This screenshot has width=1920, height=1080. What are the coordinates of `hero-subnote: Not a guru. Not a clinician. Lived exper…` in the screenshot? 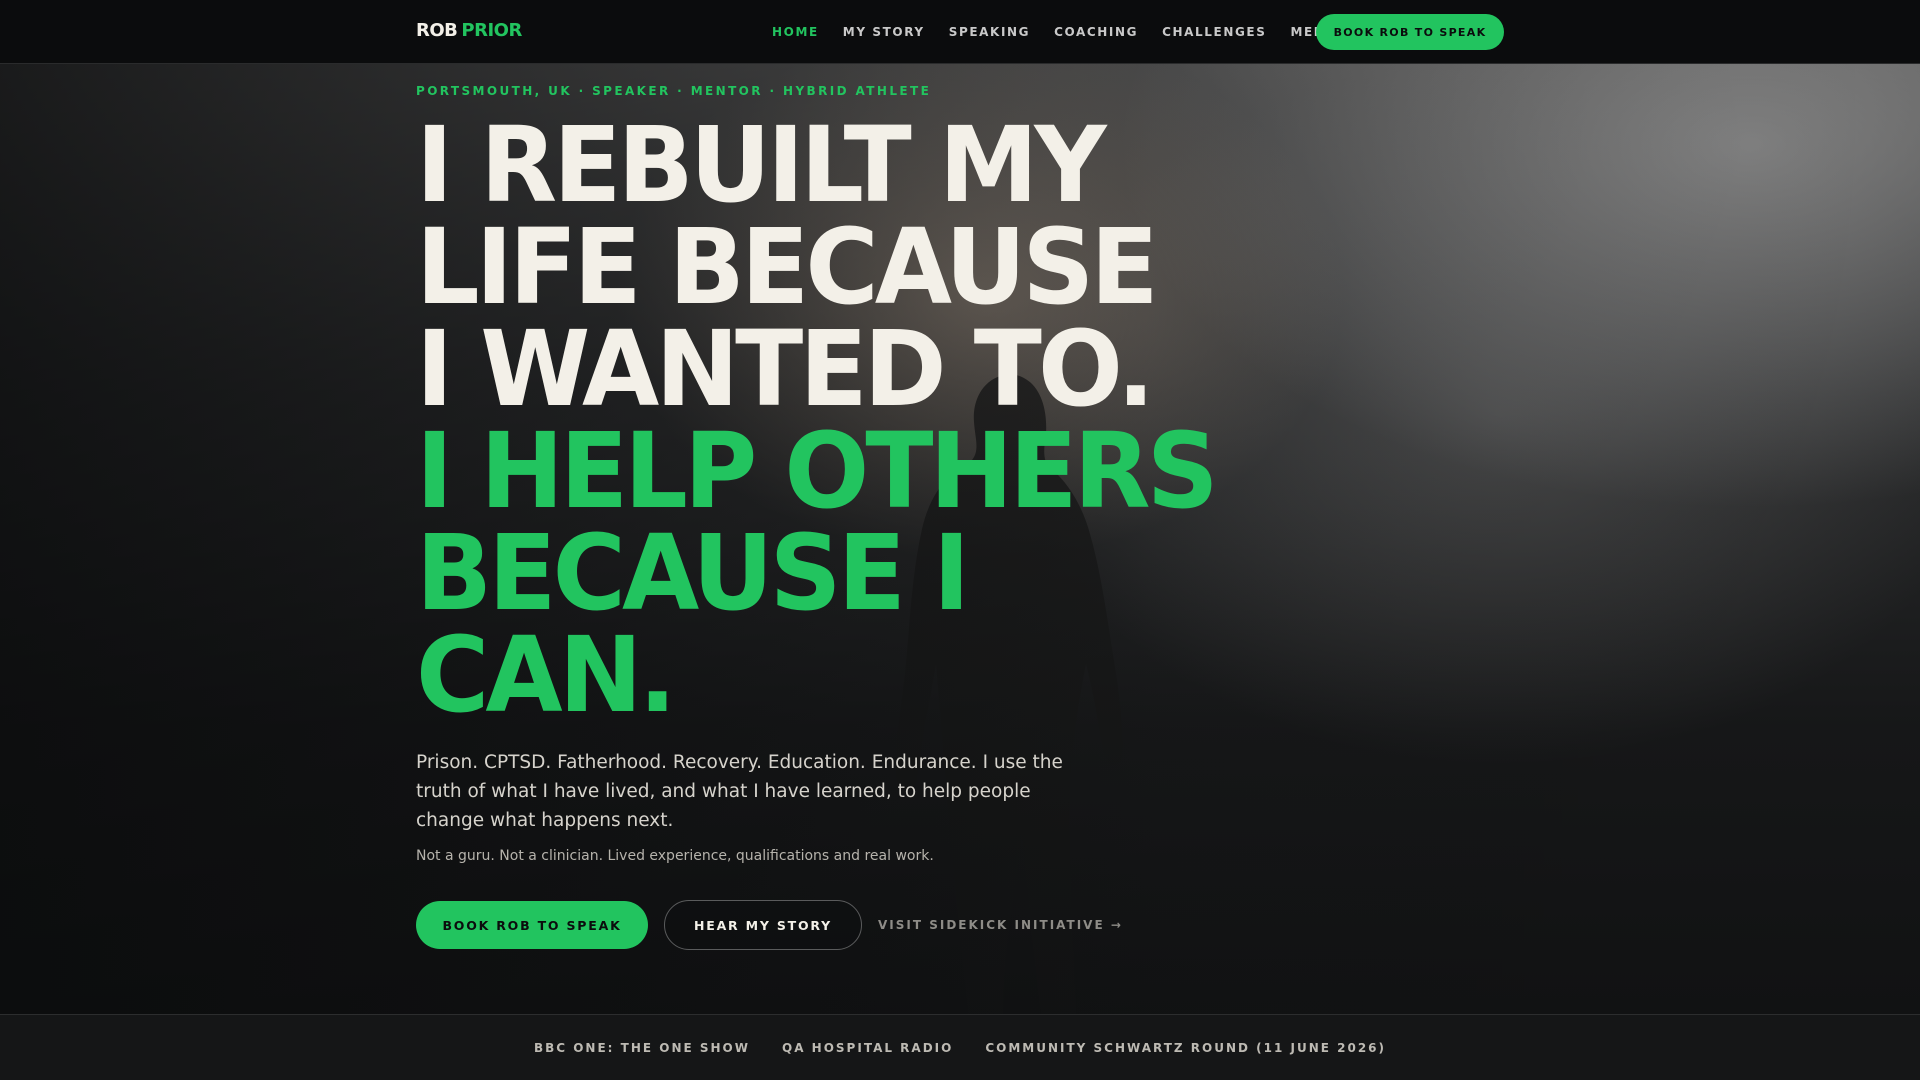 It's located at (675, 856).